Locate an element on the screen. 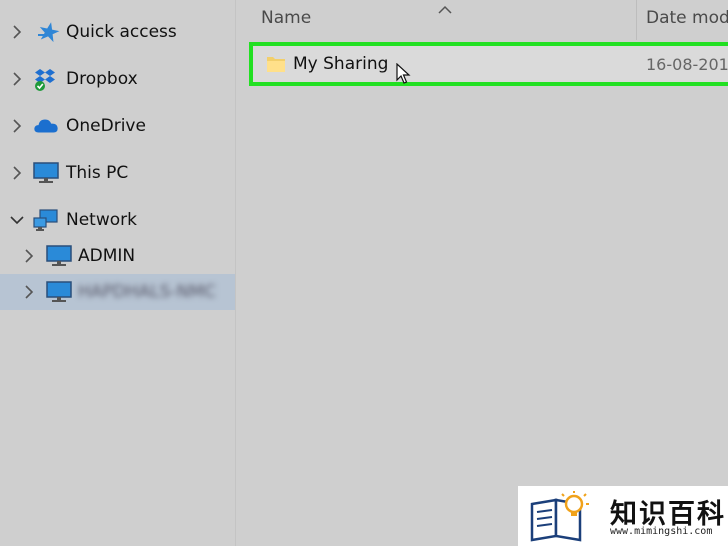  column-header-date-modified: Date modi is located at coordinates (687, 18).